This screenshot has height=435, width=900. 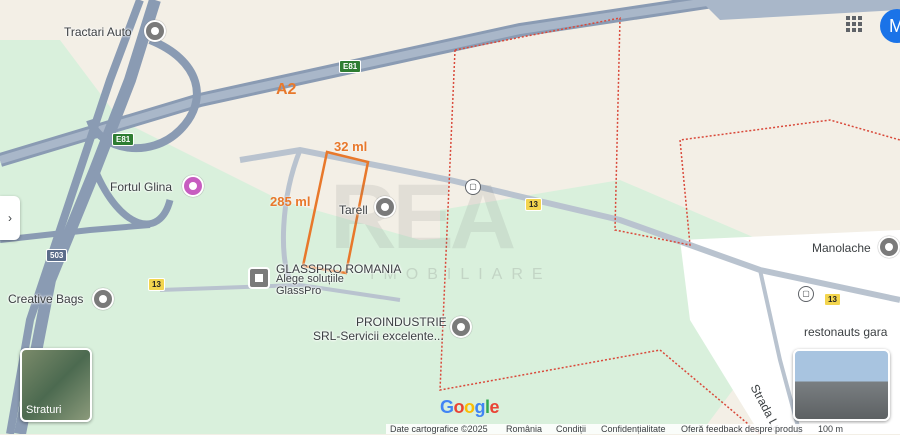 I want to click on side-panel-toggle: ›, so click(x=10, y=218).